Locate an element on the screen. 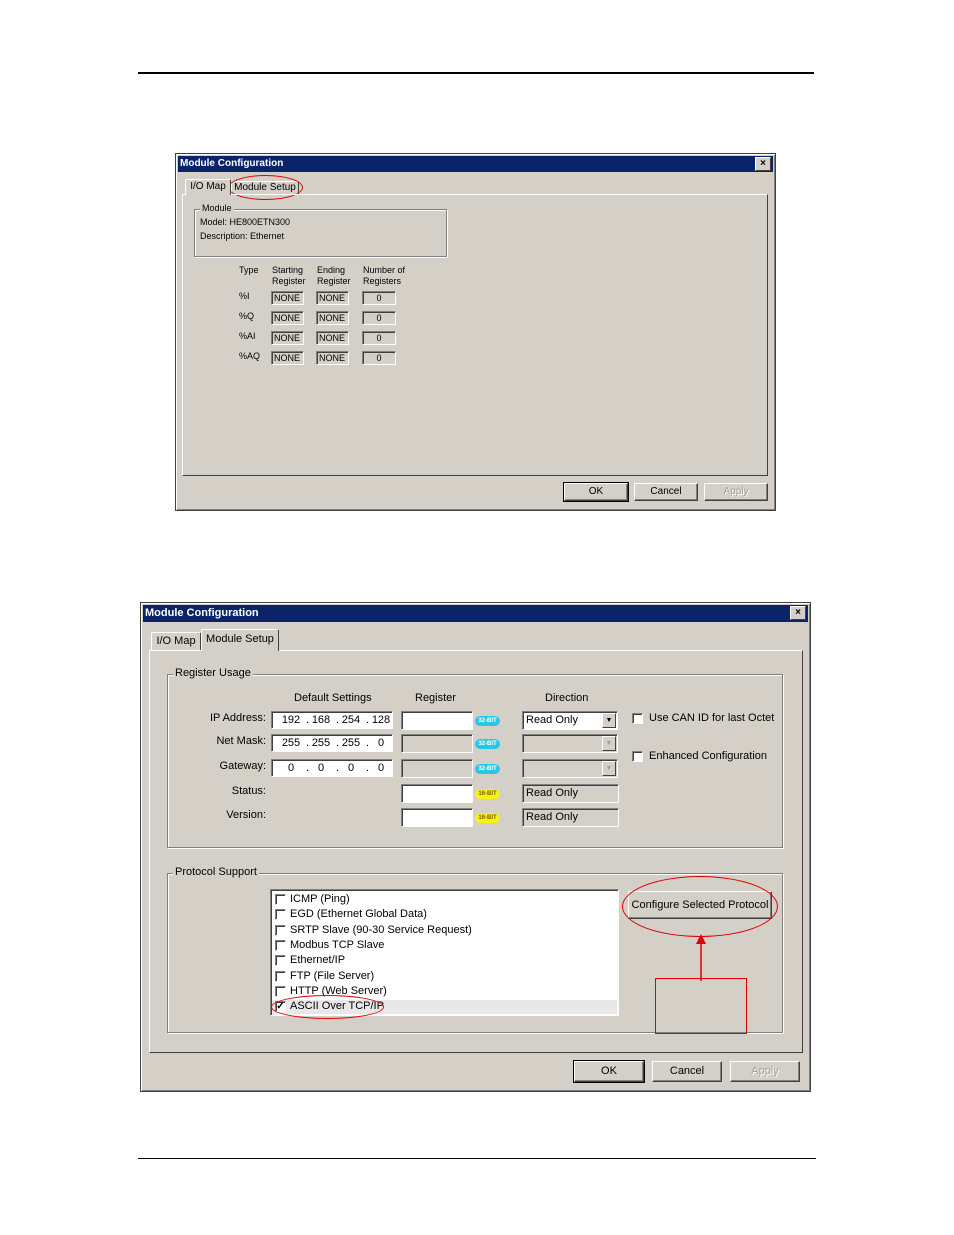 The image size is (954, 1235). row-type: %Q is located at coordinates (247, 316).